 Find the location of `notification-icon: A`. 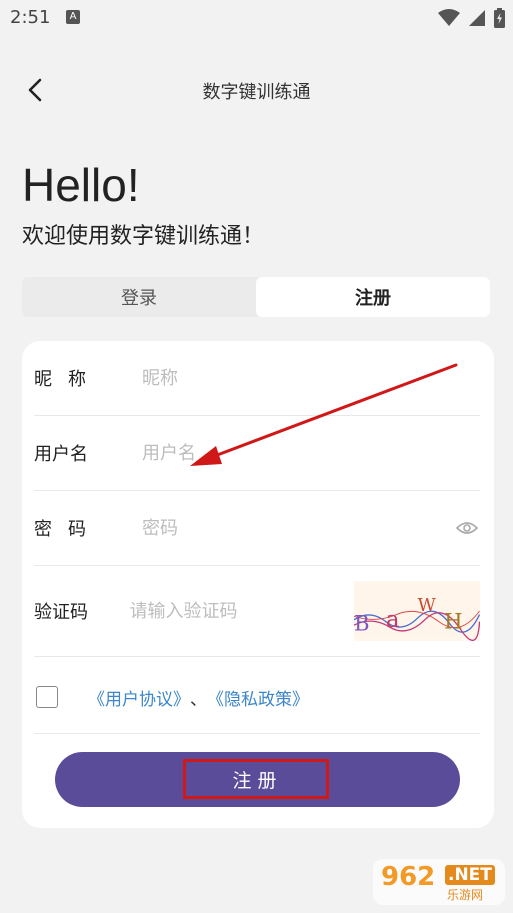

notification-icon: A is located at coordinates (73, 17).